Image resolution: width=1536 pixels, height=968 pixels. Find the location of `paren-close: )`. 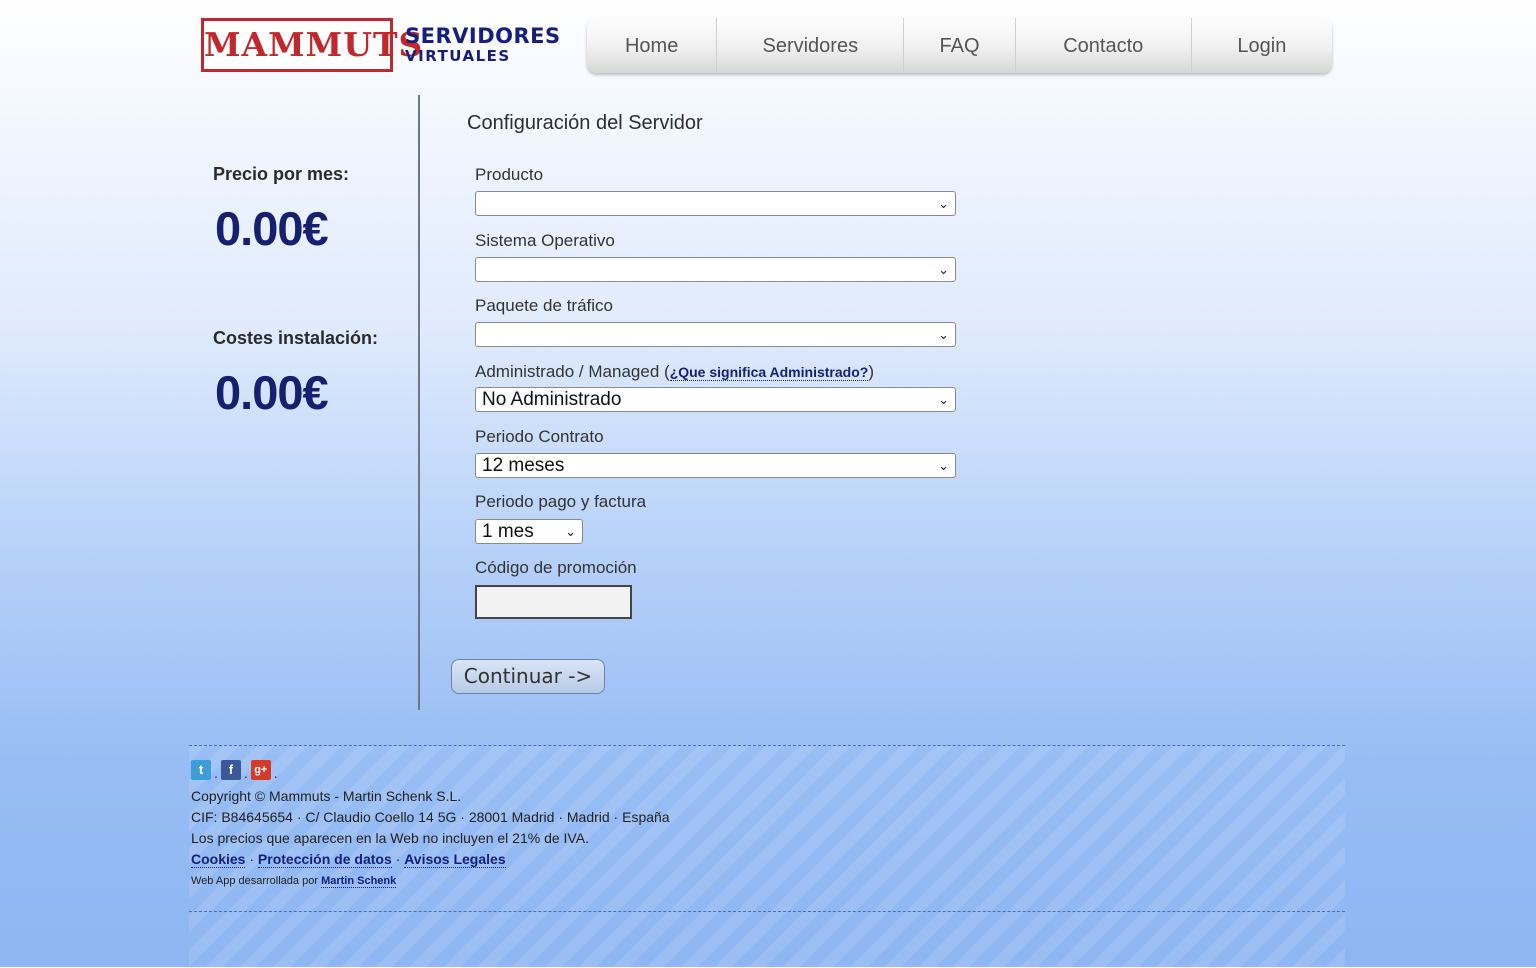

paren-close: ) is located at coordinates (871, 371).